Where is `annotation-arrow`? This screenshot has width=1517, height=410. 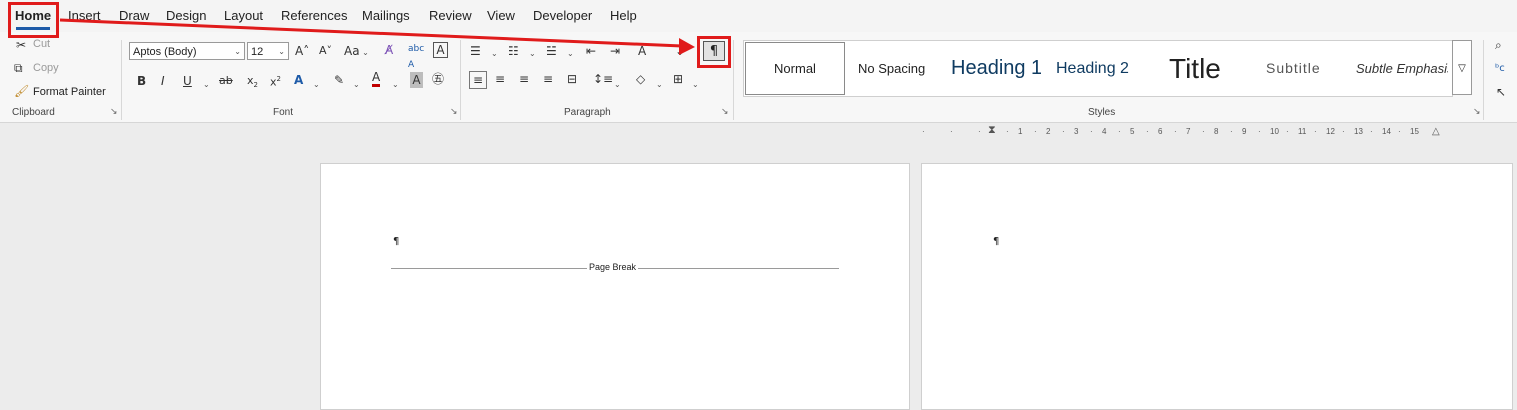
annotation-arrow is located at coordinates (377, 36).